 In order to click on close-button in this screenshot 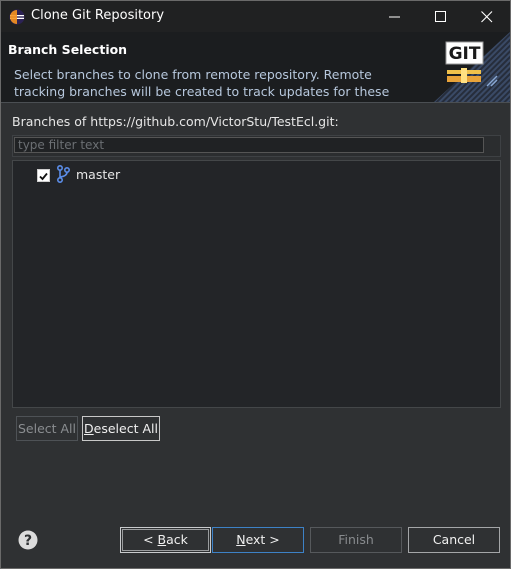, I will do `click(487, 16)`.